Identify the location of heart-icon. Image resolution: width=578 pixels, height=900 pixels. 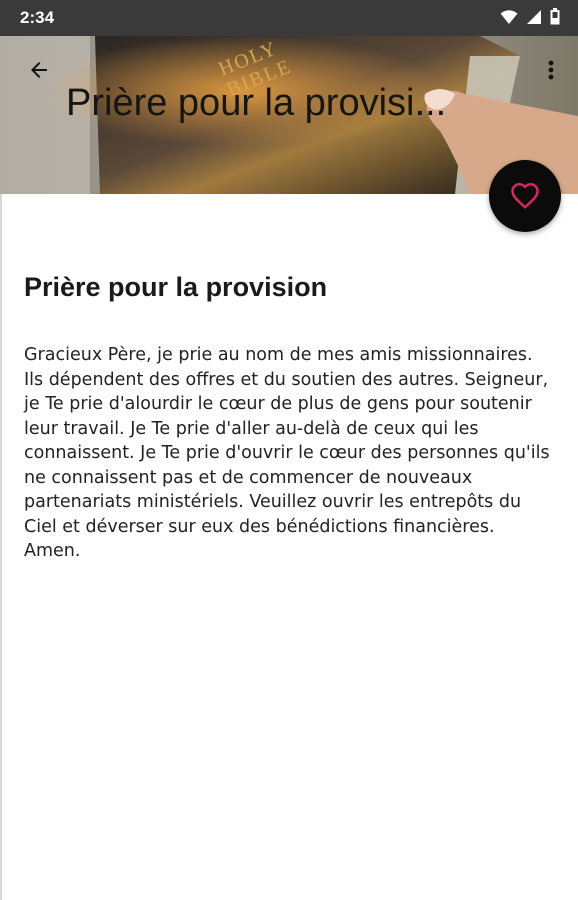
(525, 195).